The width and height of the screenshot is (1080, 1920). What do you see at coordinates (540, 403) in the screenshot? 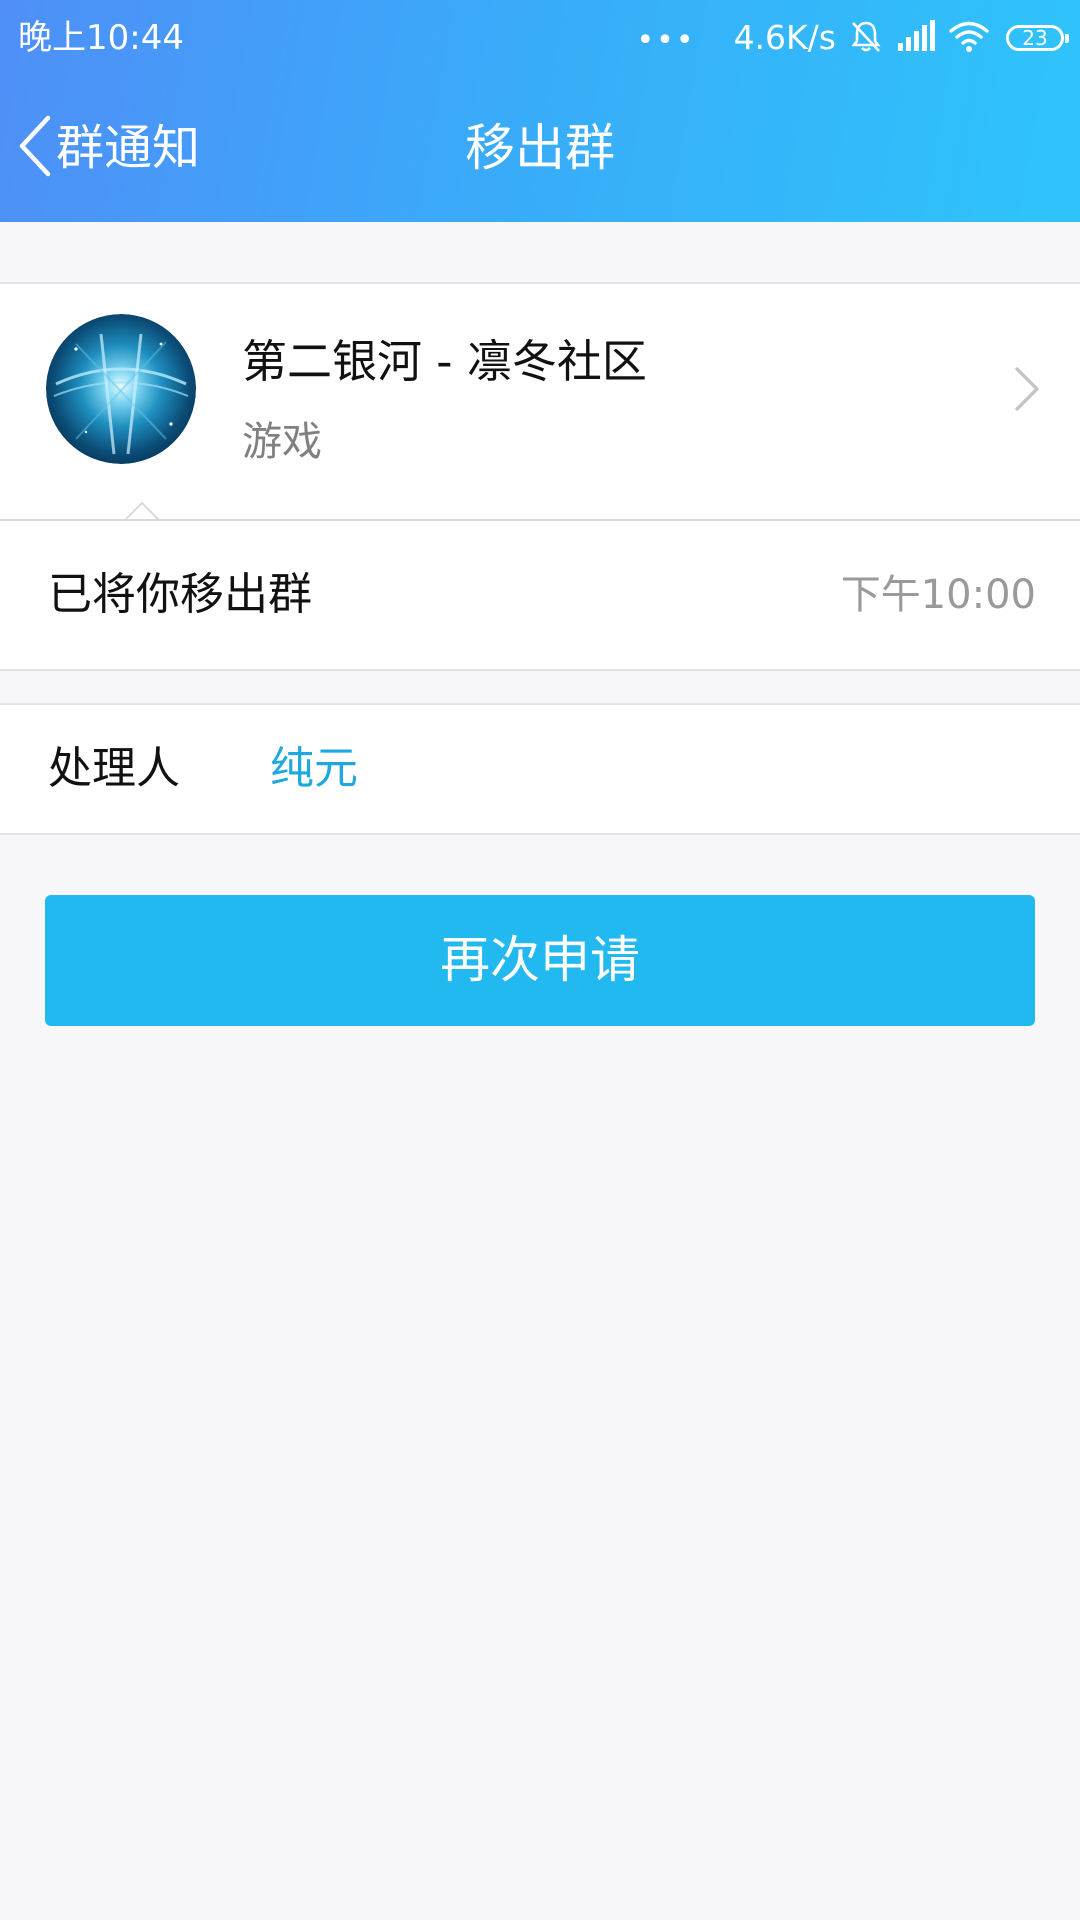
I see `group-info-card: 第二银河 - 凛冬社区 游戏` at bounding box center [540, 403].